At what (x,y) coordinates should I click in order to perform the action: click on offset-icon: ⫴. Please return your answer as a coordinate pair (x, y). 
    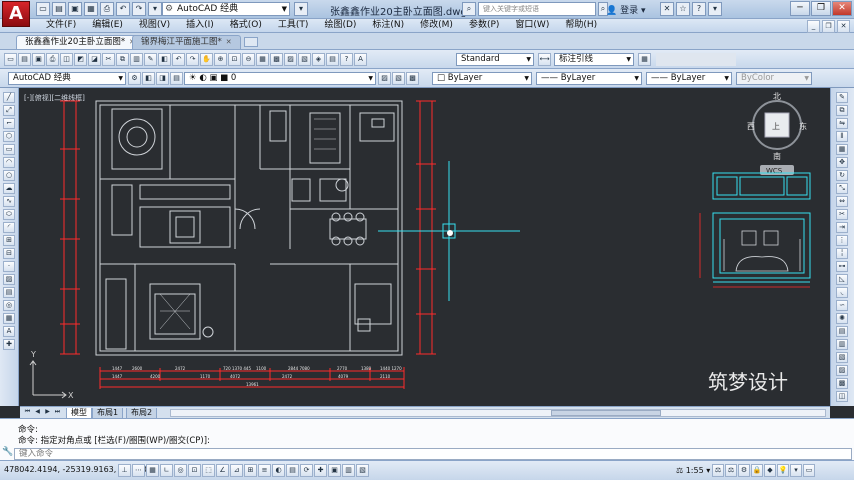
    Looking at the image, I should click on (842, 136).